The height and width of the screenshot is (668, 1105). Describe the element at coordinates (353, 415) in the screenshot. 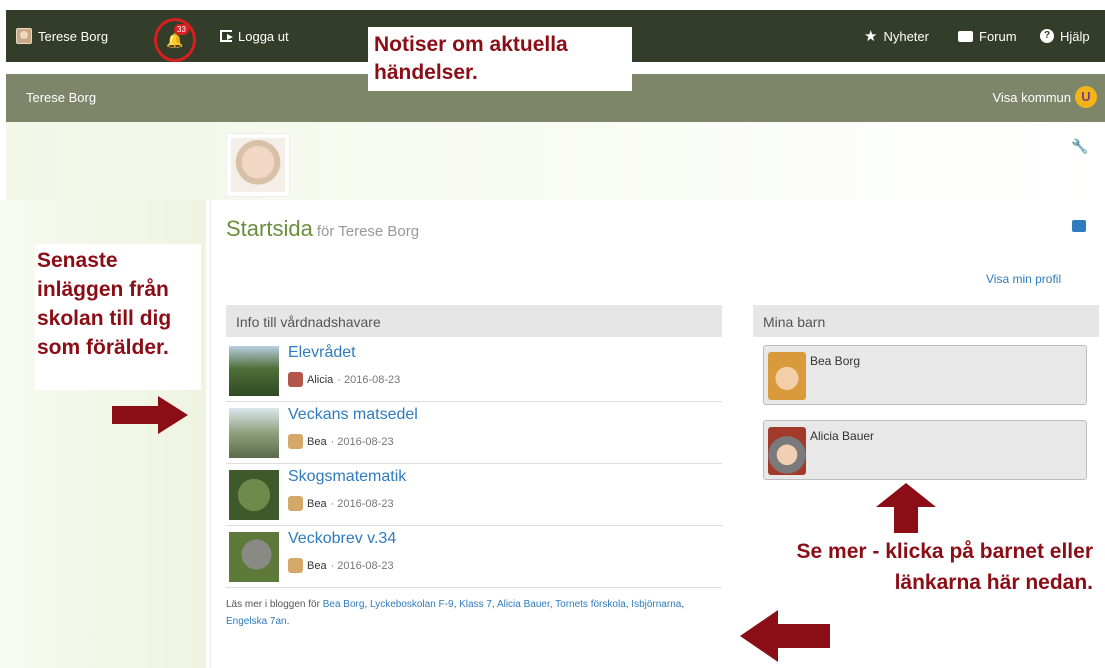

I see `post-title: Veckans matsedel` at that location.